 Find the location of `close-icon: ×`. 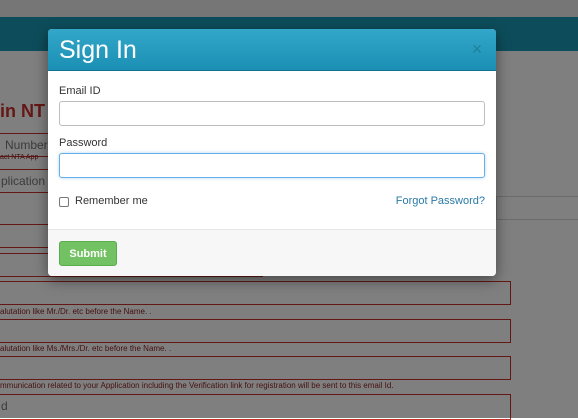

close-icon: × is located at coordinates (477, 49).